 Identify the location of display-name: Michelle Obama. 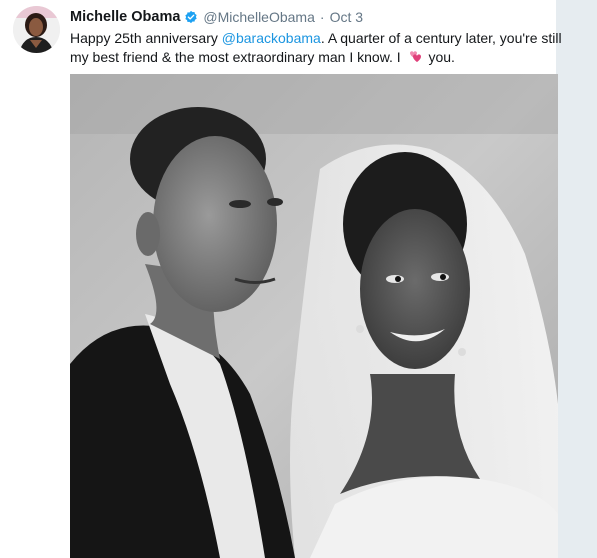
(125, 17).